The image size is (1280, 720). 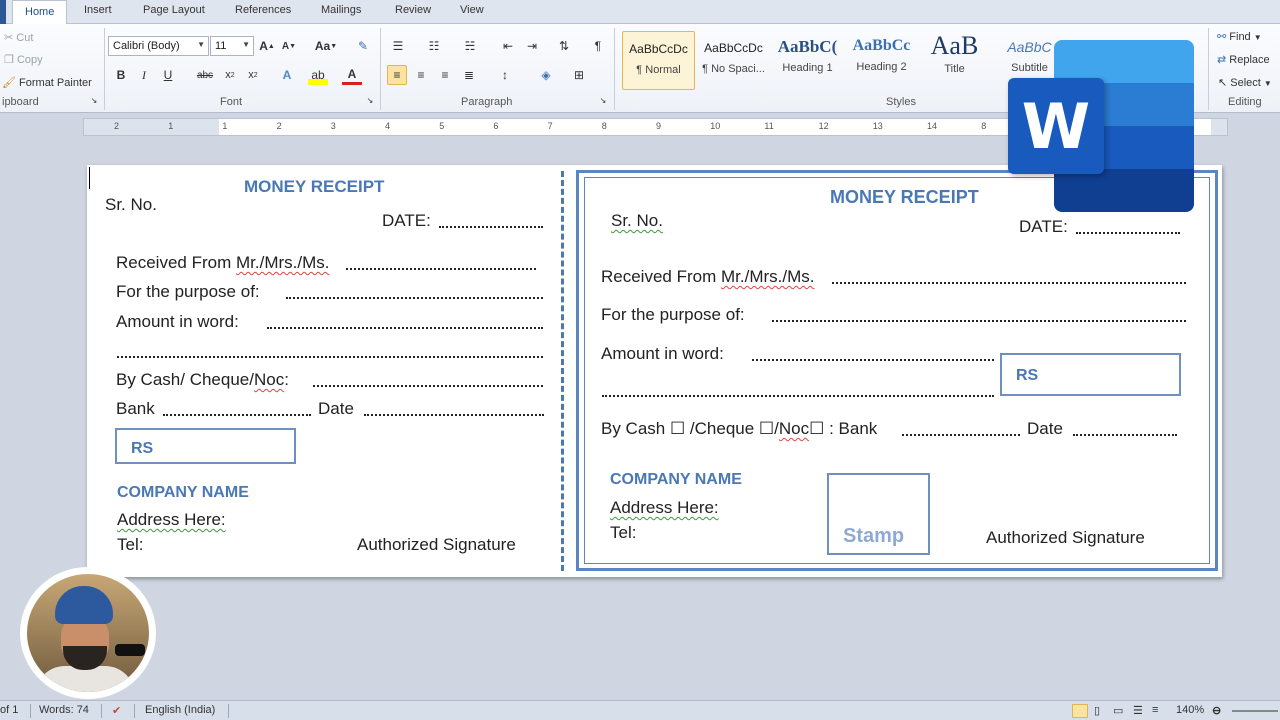 What do you see at coordinates (733, 48) in the screenshot?
I see `style-sample: AaBbCcDc` at bounding box center [733, 48].